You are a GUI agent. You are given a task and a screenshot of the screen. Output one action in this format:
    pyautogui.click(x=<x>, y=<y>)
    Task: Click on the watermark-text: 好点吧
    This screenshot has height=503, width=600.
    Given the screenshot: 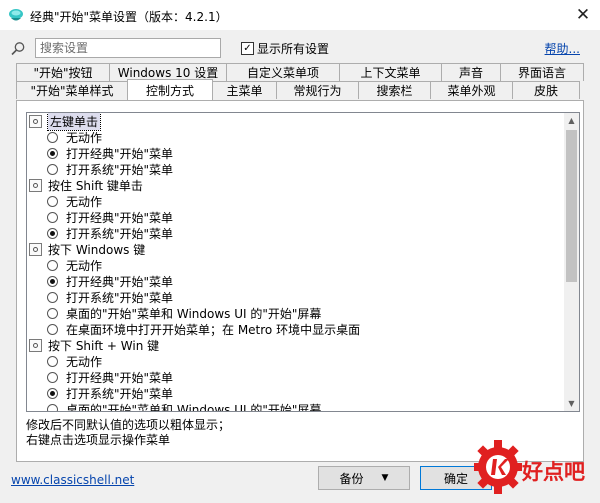 What is the action you would take?
    pyautogui.click(x=553, y=472)
    